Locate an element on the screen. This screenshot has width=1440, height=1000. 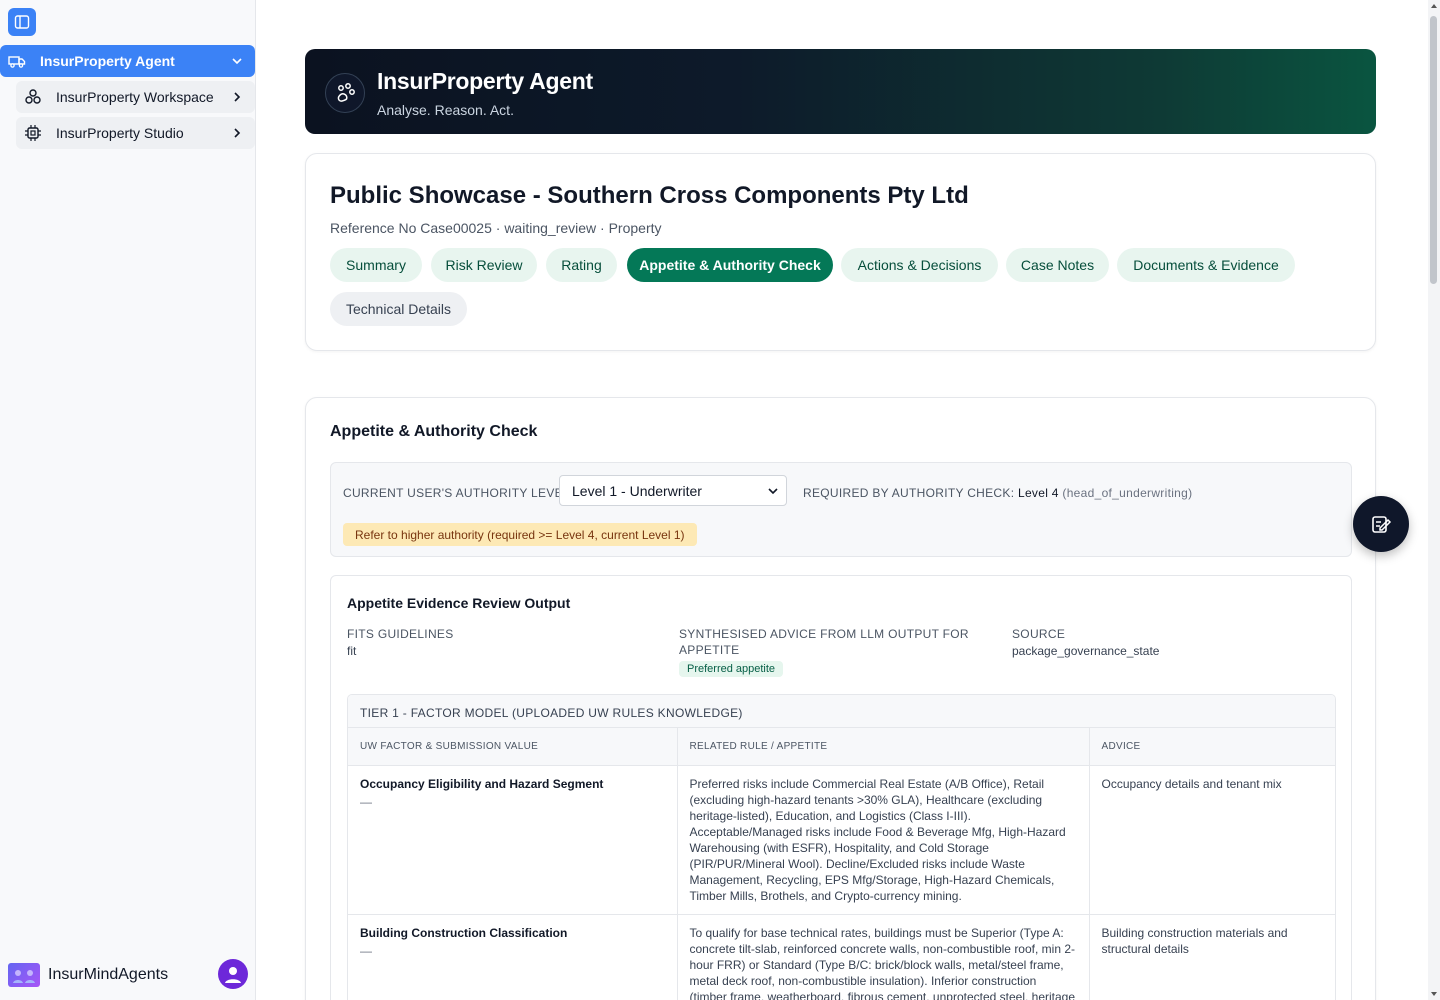
truck-icon is located at coordinates (17, 61).